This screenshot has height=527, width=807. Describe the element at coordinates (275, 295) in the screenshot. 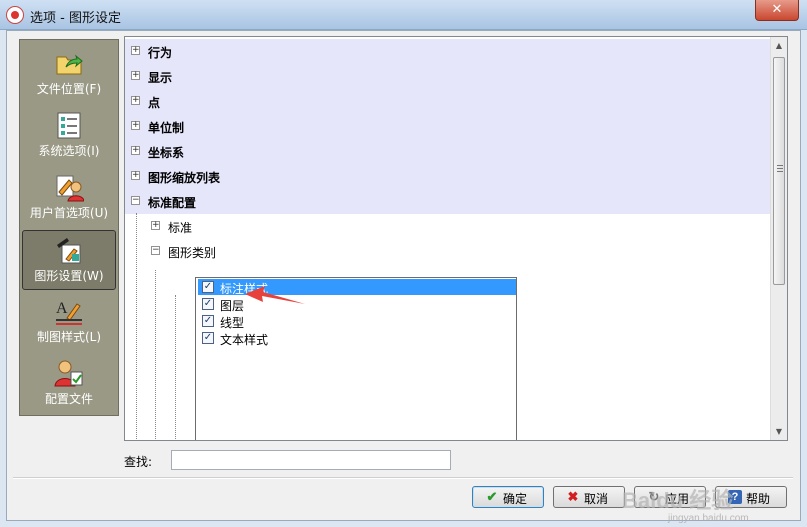

I see `annotation-arrow-icon` at that location.